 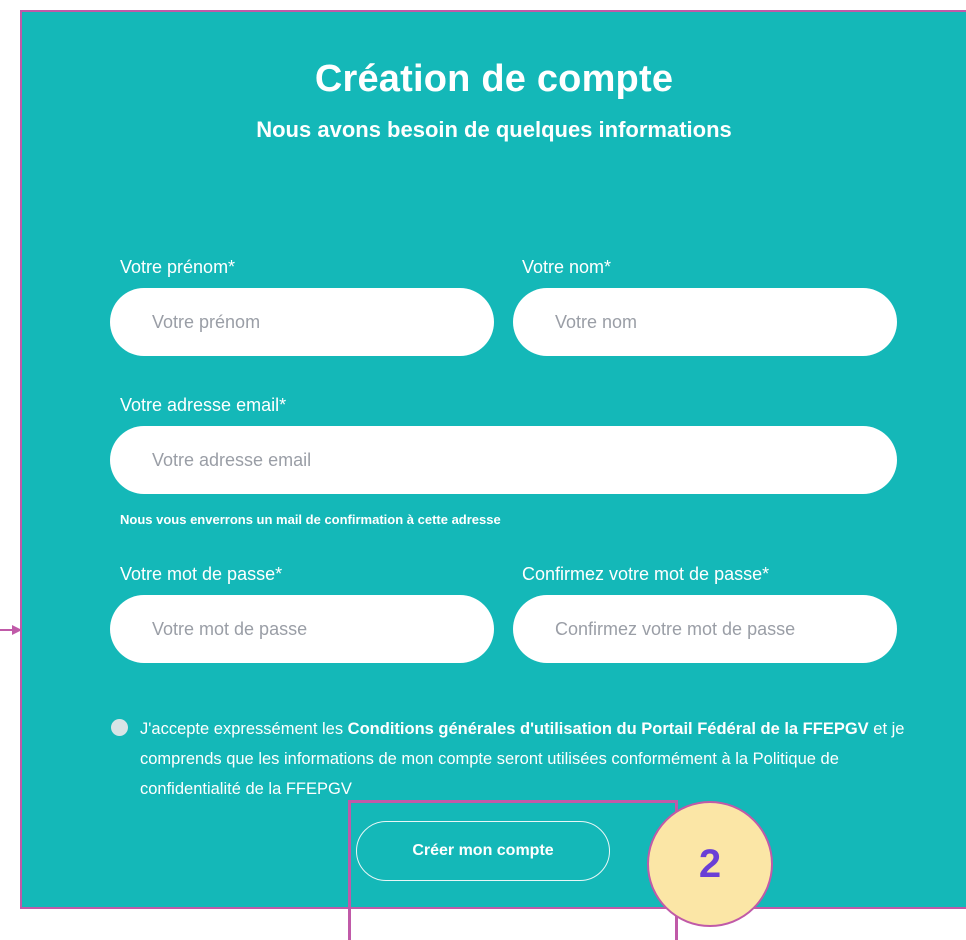 What do you see at coordinates (710, 864) in the screenshot?
I see `annotation-step-badge: 2` at bounding box center [710, 864].